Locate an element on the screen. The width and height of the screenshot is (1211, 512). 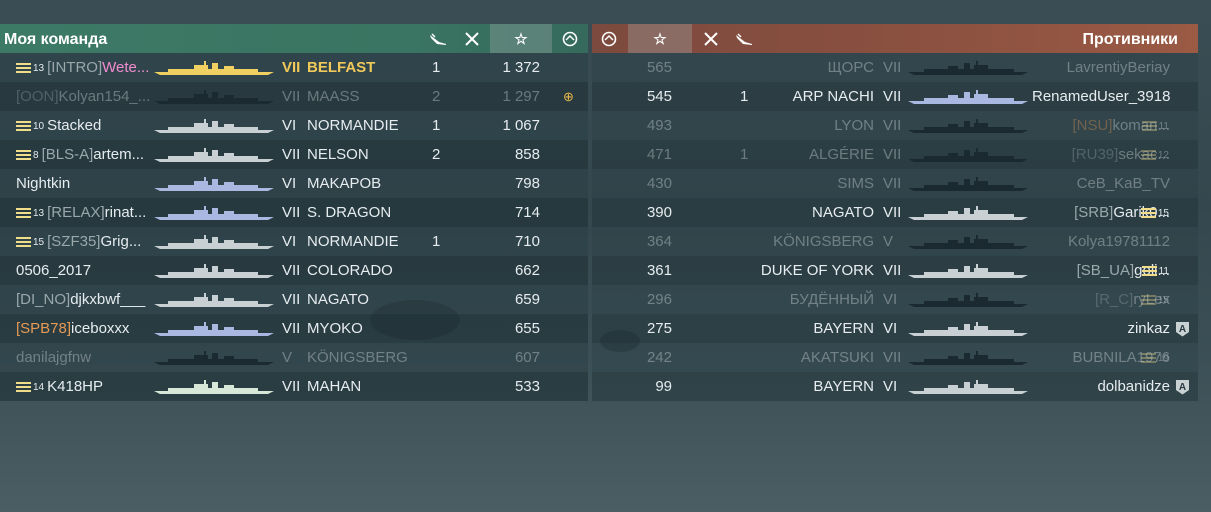
player-row: 565 ЩОРС VII LavrentiyBeriay is located at coordinates (895, 67).